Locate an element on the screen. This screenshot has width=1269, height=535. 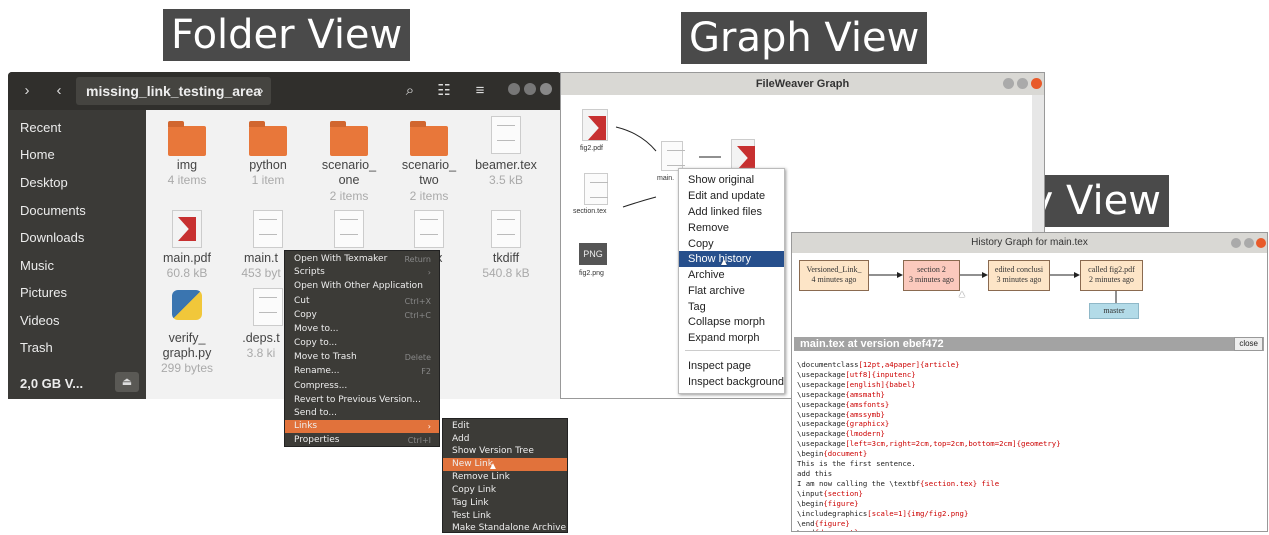
sidebar-item-home: Home is located at coordinates (37, 154).